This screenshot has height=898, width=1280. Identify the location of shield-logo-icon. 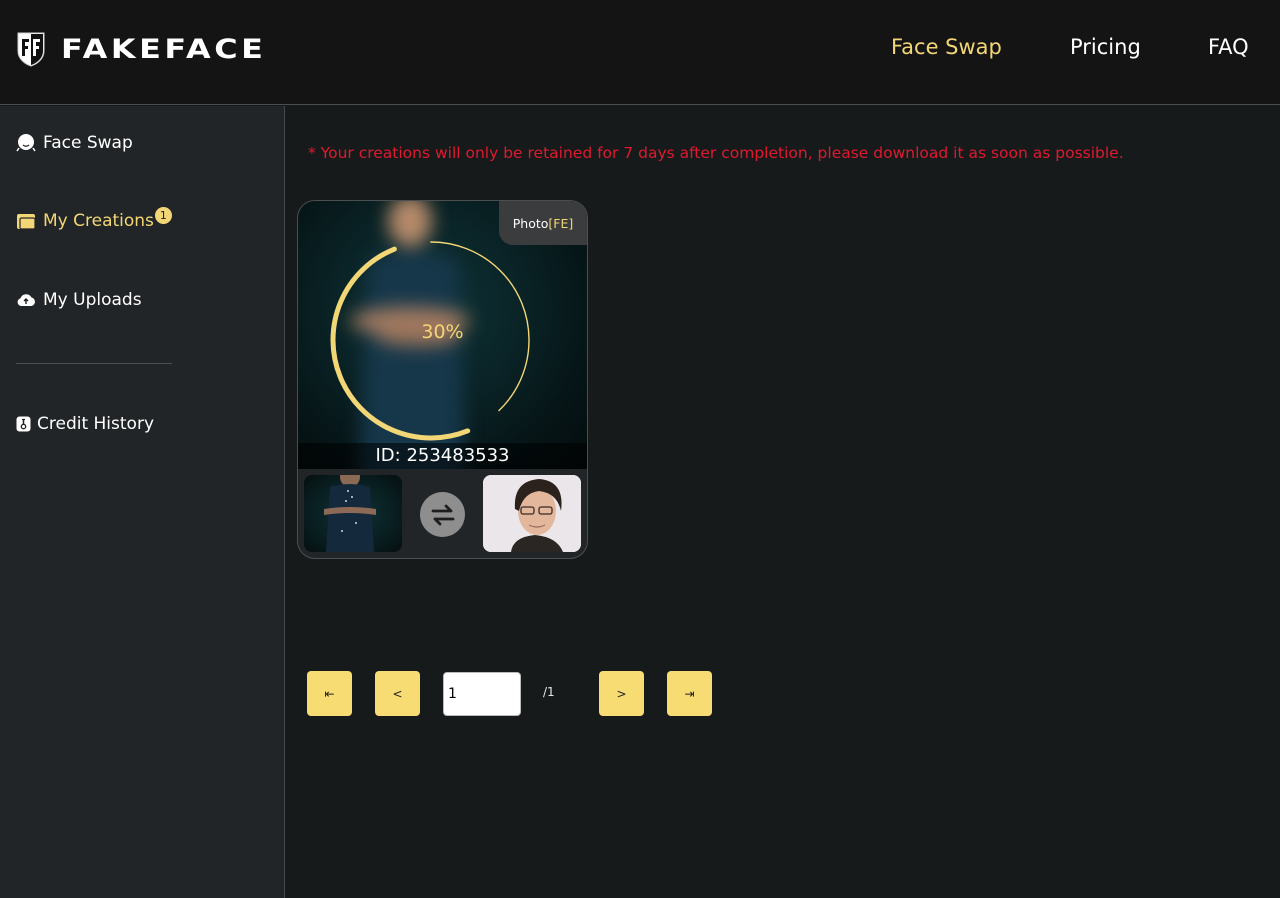
(31, 49).